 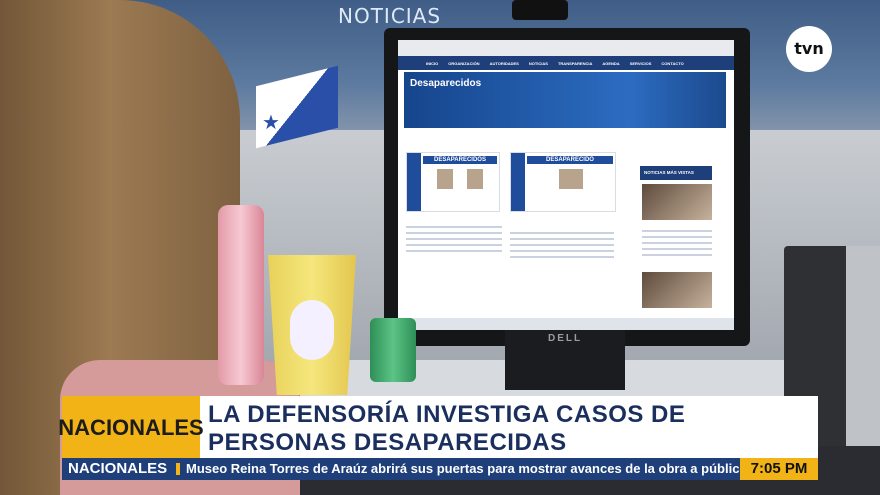 What do you see at coordinates (464, 63) in the screenshot?
I see `site-nav-item: ORGANIZACIÓN` at bounding box center [464, 63].